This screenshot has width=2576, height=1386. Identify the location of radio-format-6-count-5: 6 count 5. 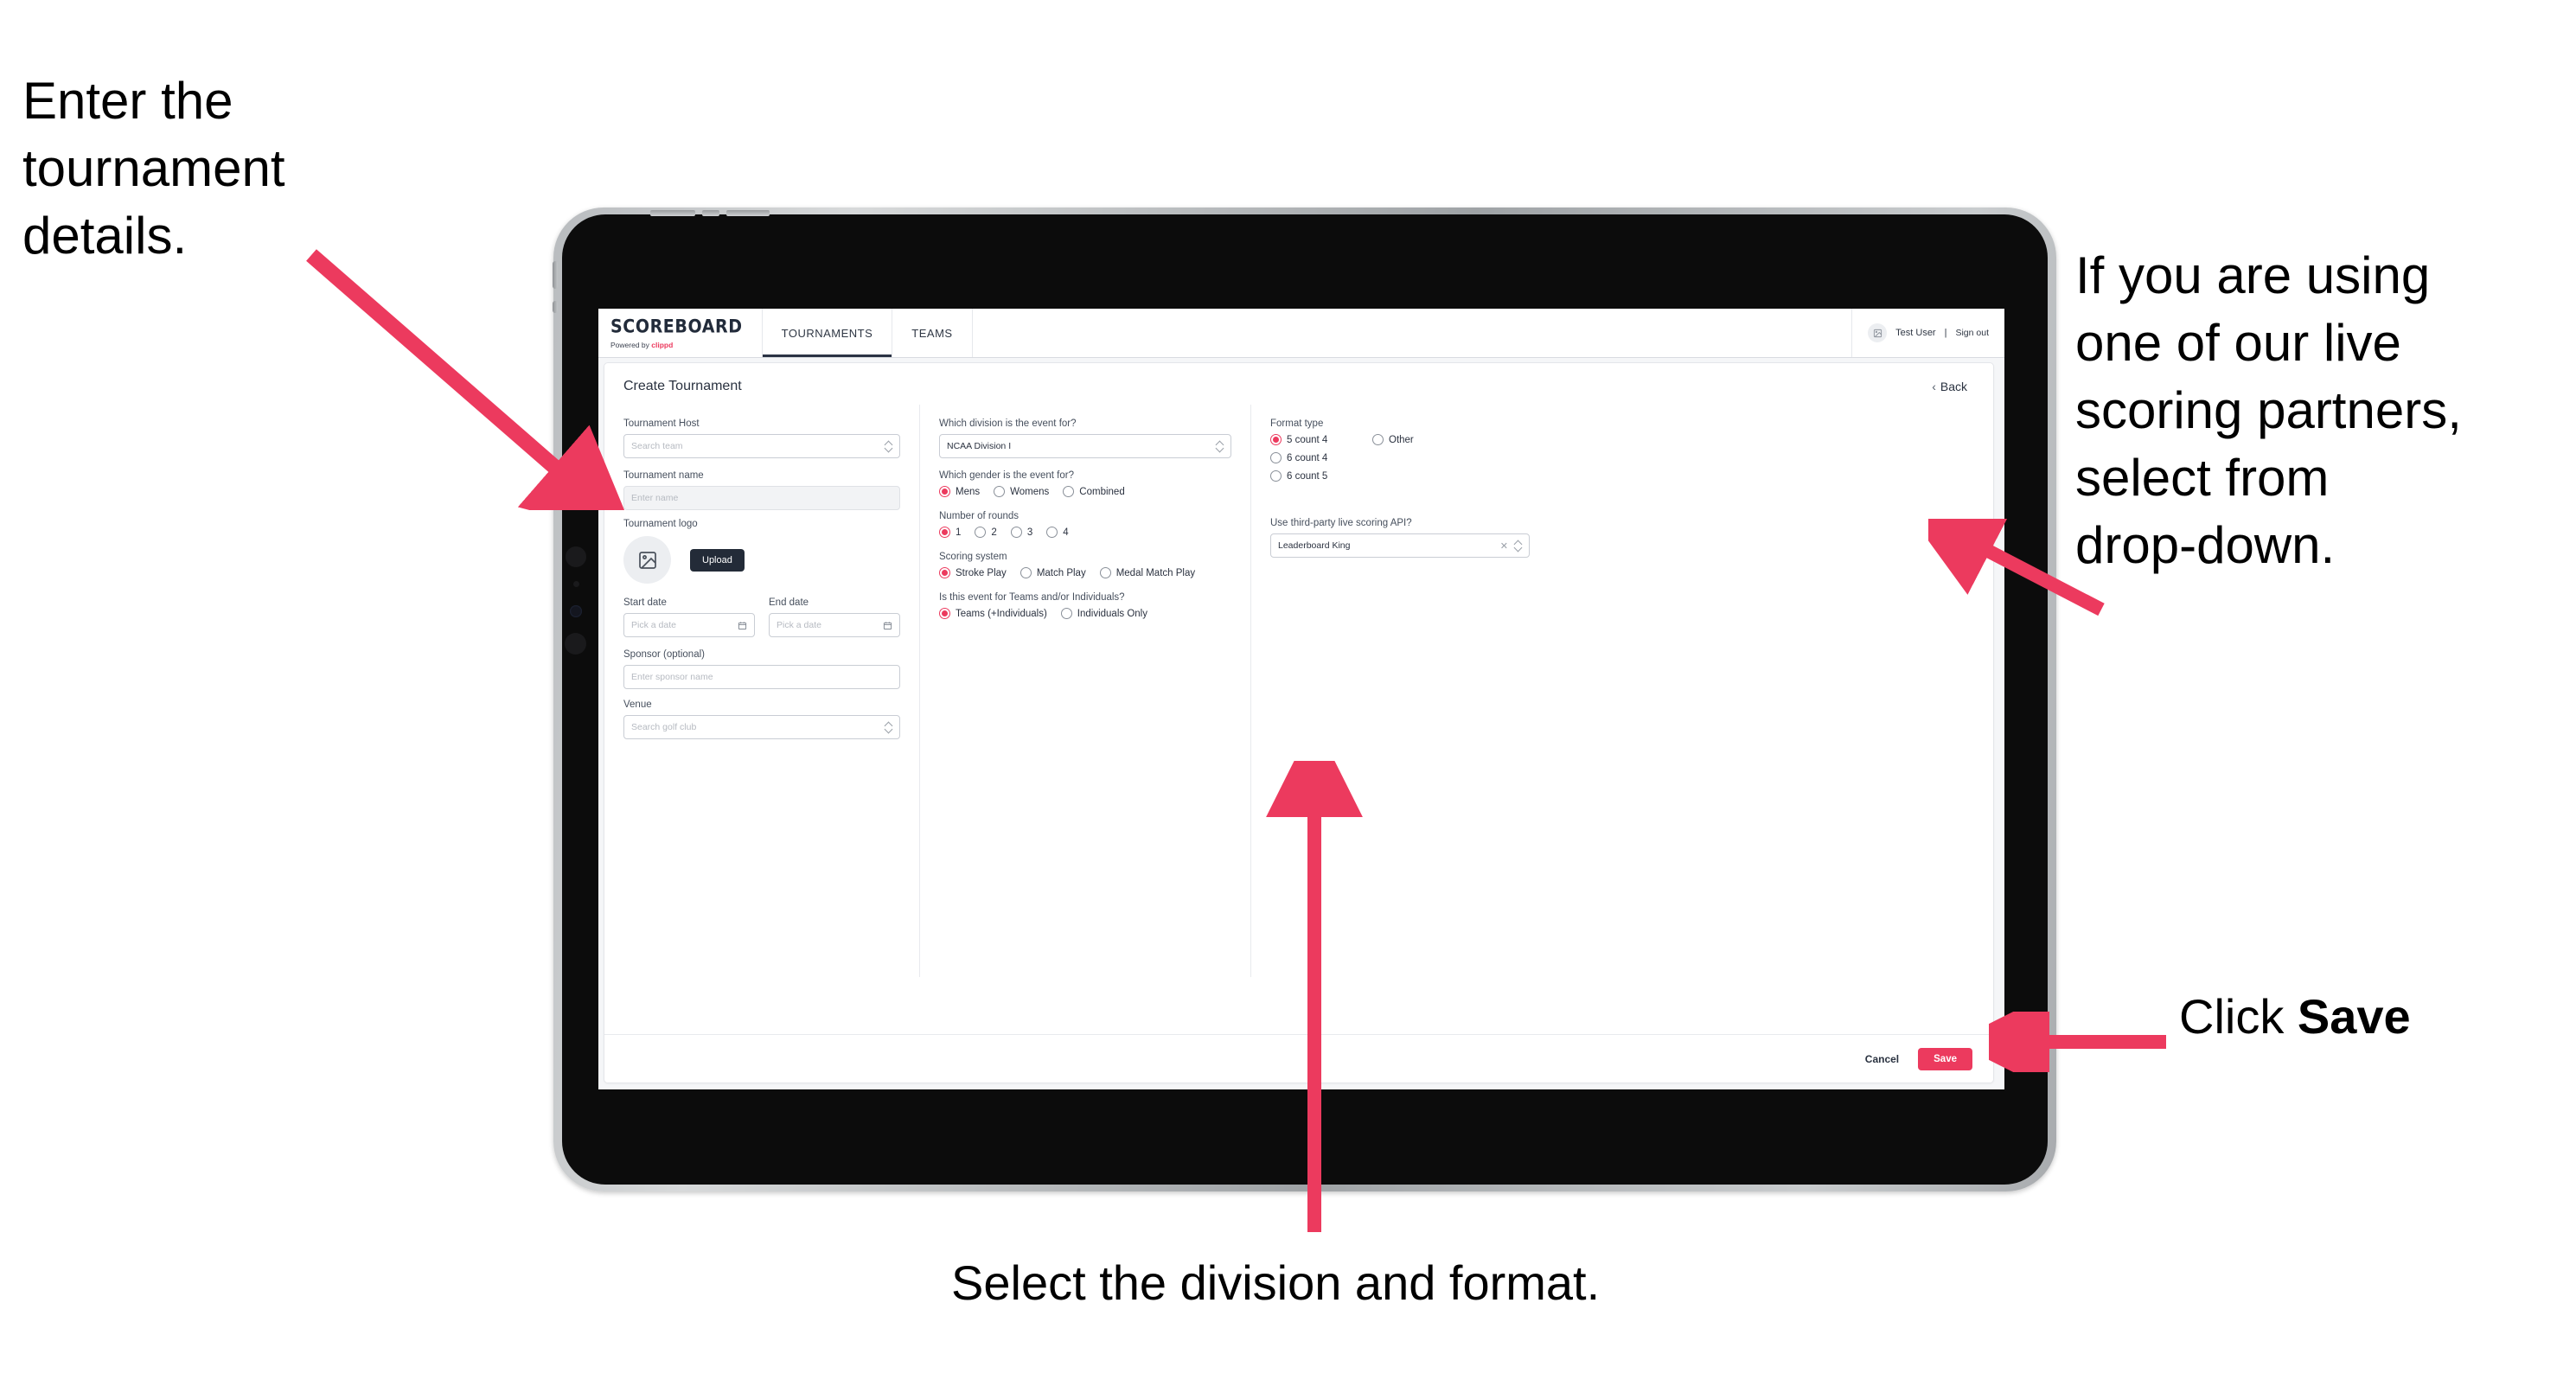
(1317, 476).